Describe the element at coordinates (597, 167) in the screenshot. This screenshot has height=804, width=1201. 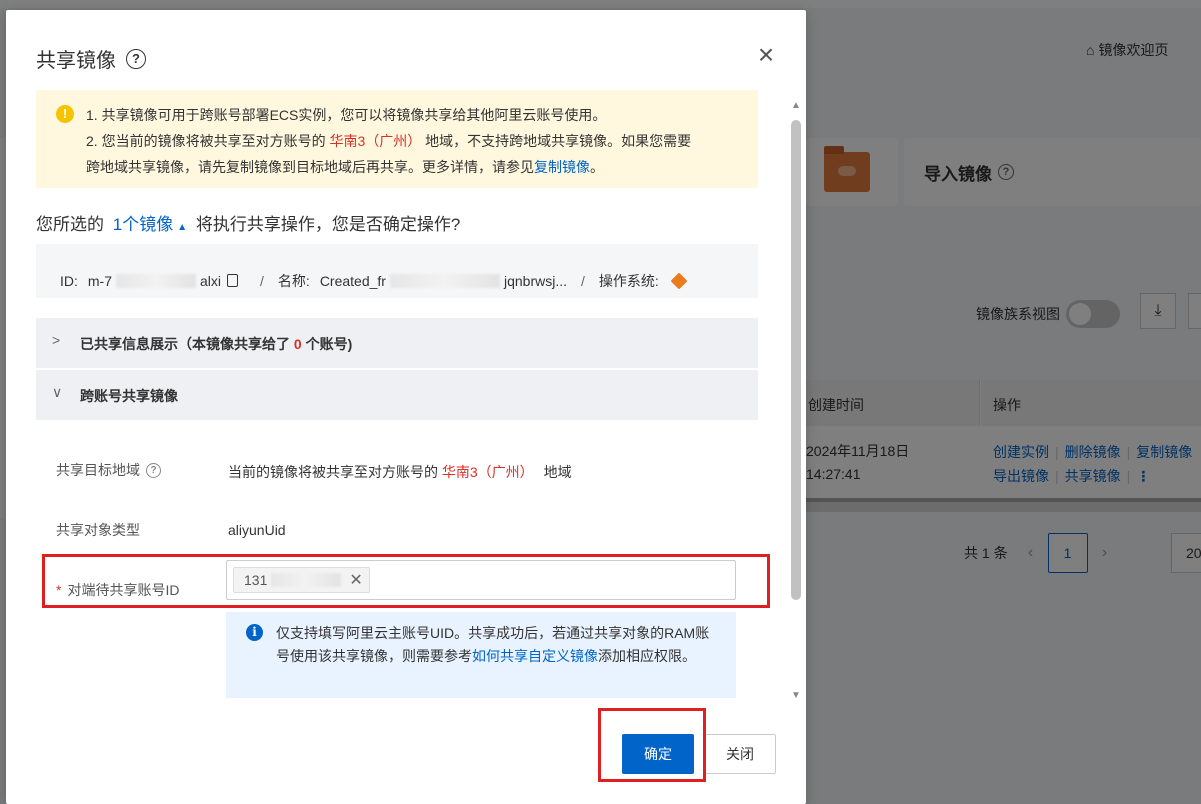
I see `warning-line-3-suffix: 。` at that location.